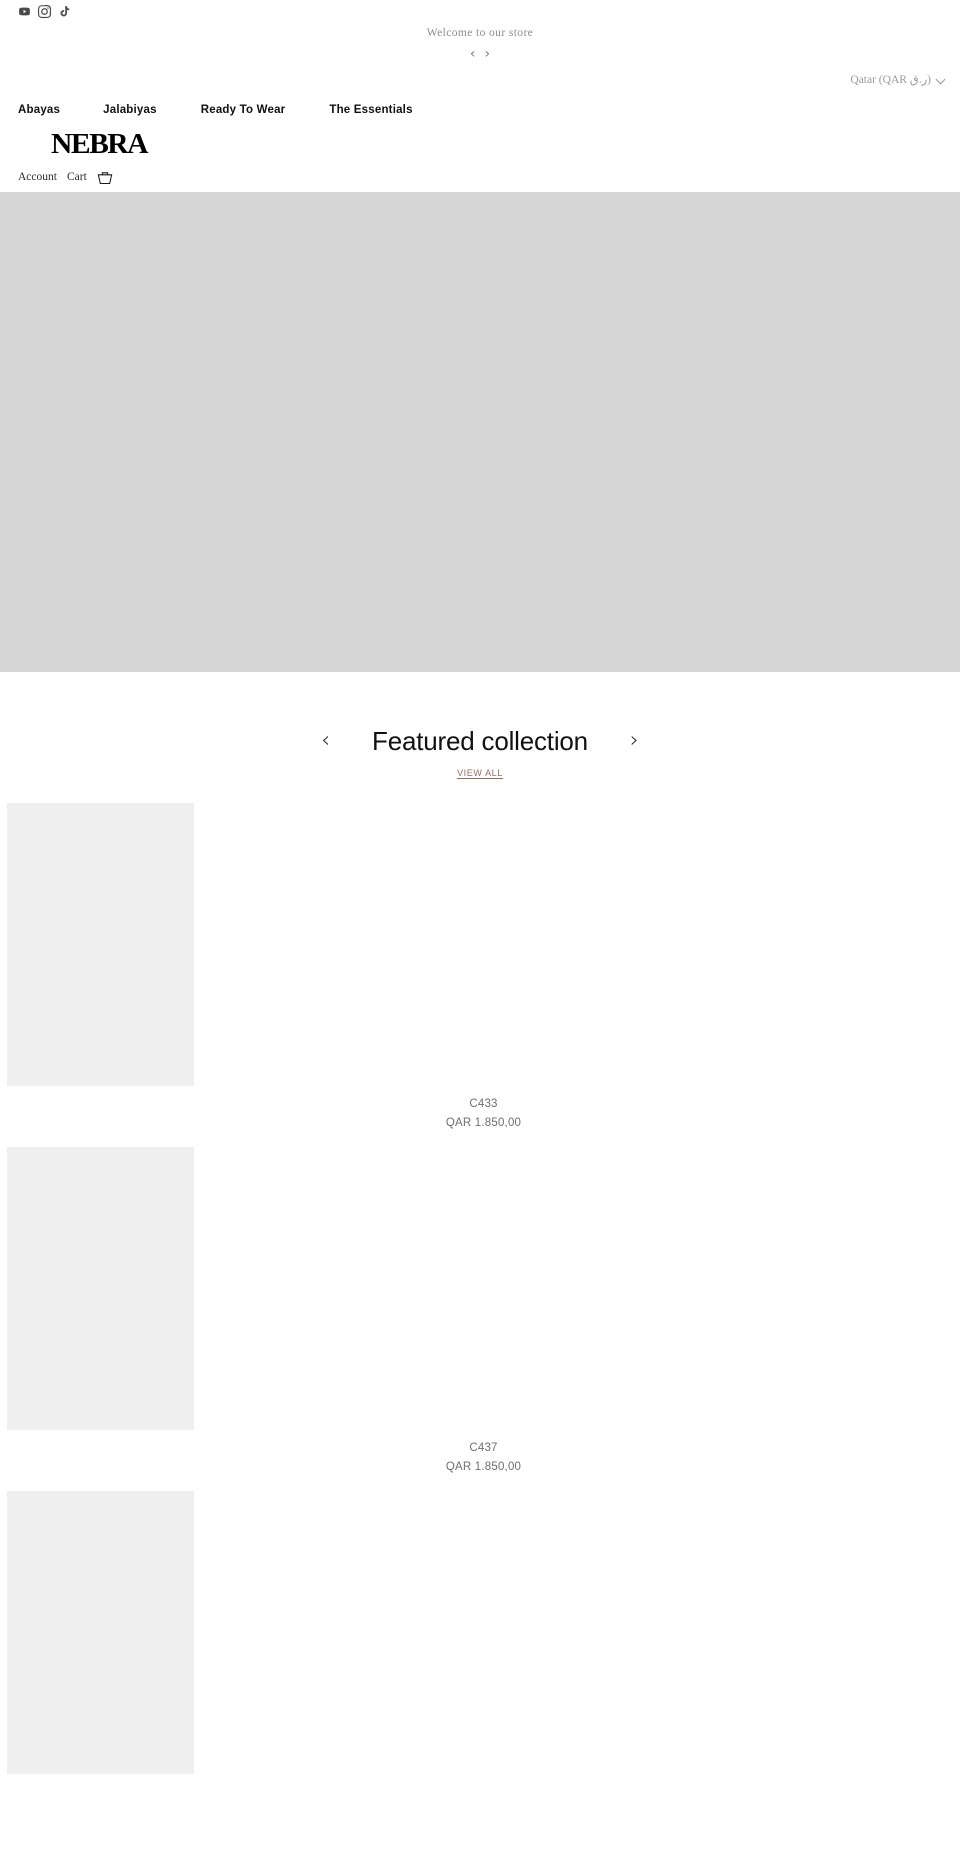 The image size is (960, 1875). What do you see at coordinates (99, 144) in the screenshot?
I see `brand-logo: NEBRA` at bounding box center [99, 144].